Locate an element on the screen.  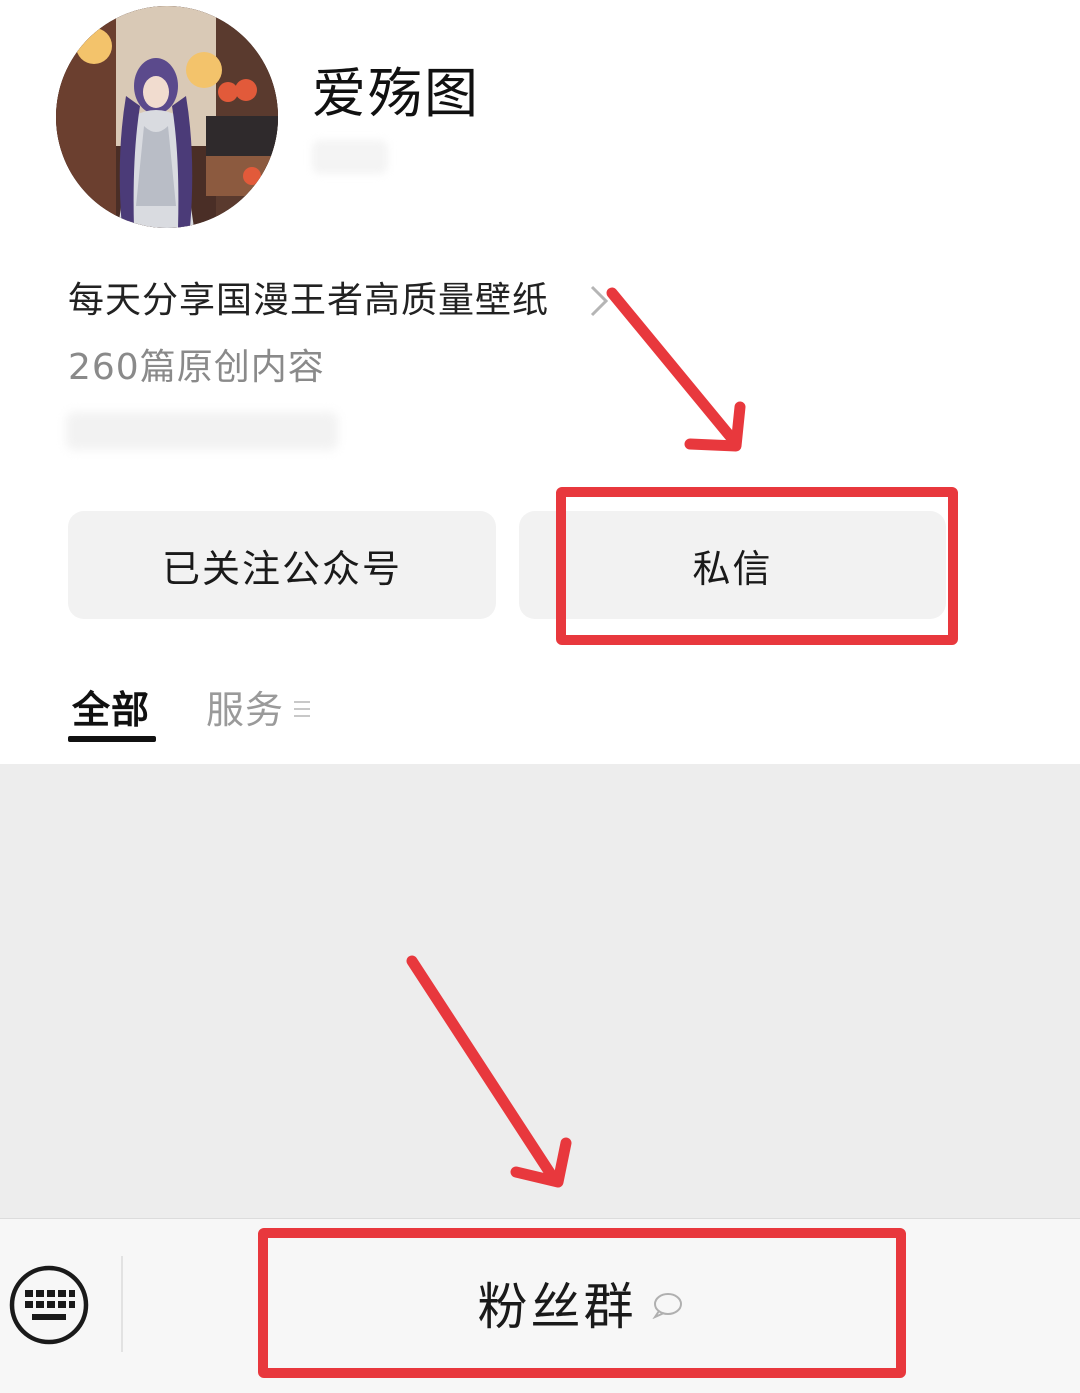
annotation-box-message is located at coordinates (757, 566).